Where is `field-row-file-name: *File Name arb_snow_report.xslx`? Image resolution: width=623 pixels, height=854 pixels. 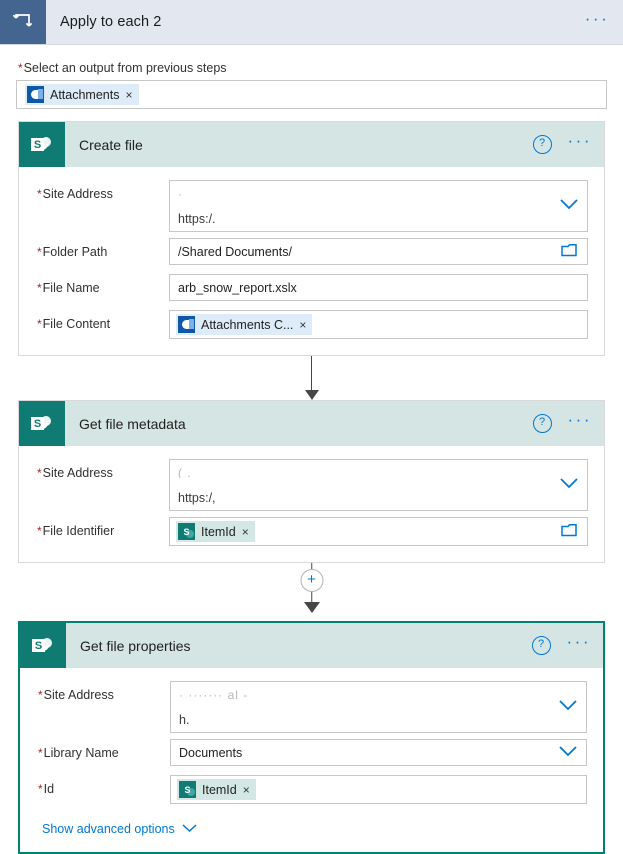 field-row-file-name: *File Name arb_snow_report.xslx is located at coordinates (311, 289).